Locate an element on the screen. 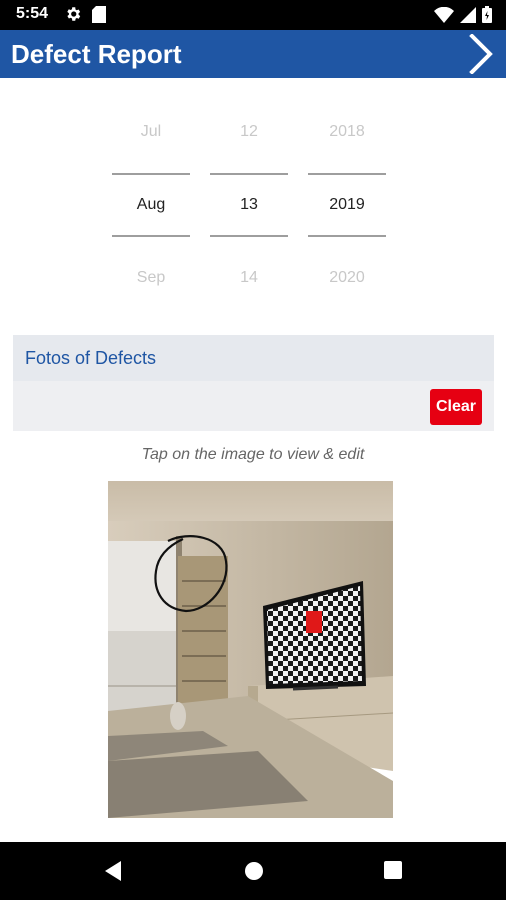 The image size is (506, 900). day-next: 14 is located at coordinates (249, 278).